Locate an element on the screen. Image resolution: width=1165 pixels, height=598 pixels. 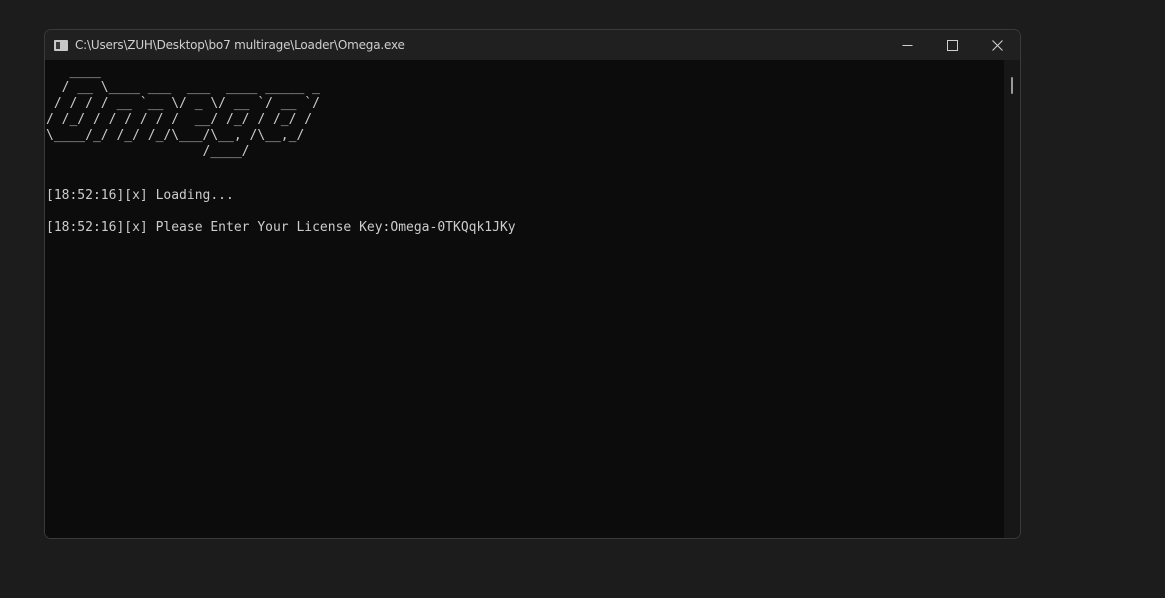
maximize-button is located at coordinates (952, 45).